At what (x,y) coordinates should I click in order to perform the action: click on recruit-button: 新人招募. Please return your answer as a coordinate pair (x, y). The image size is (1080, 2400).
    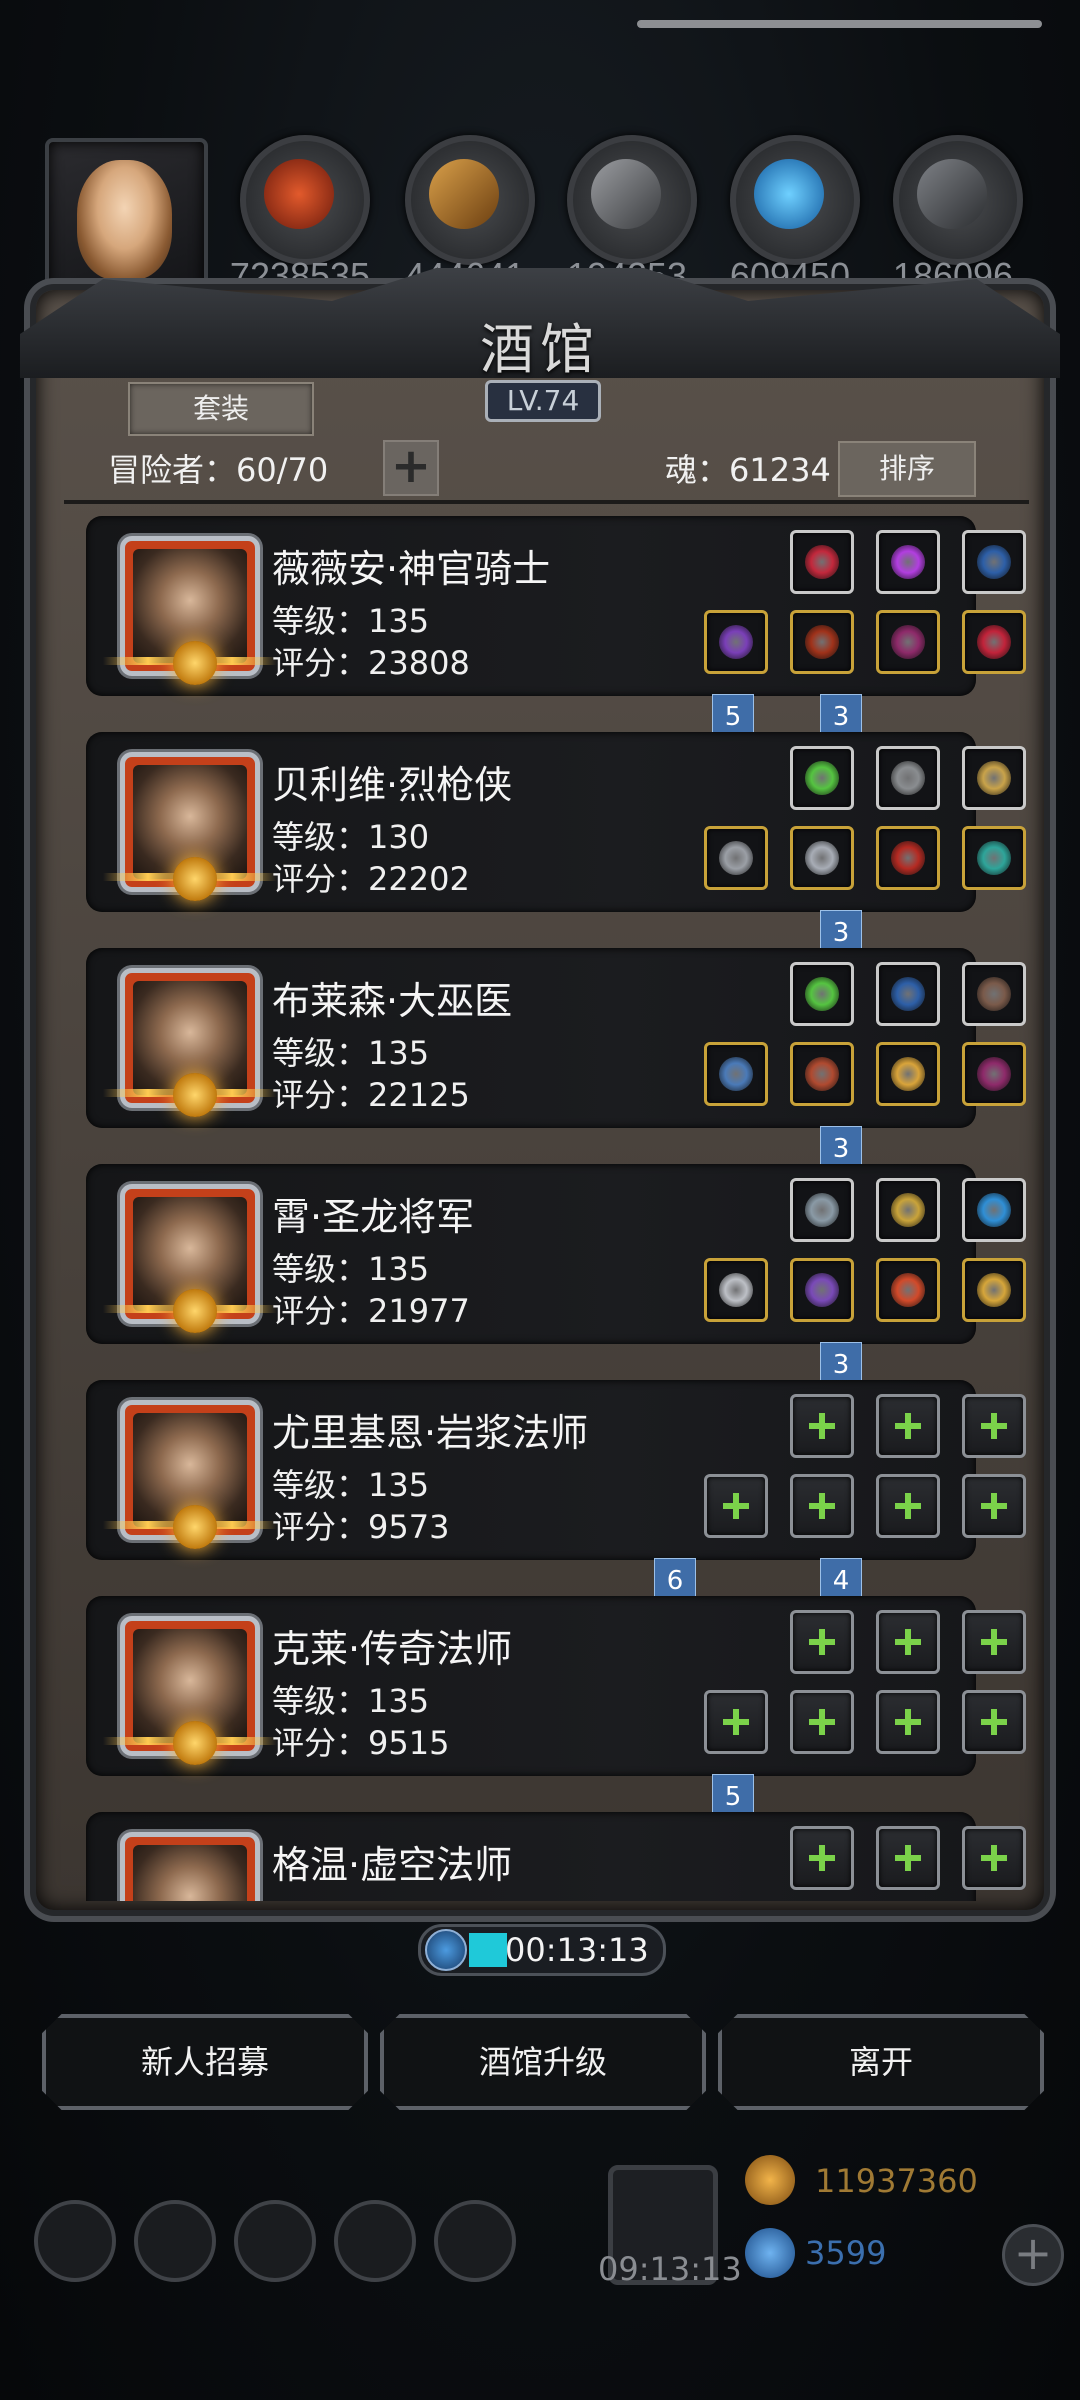
    Looking at the image, I should click on (205, 2062).